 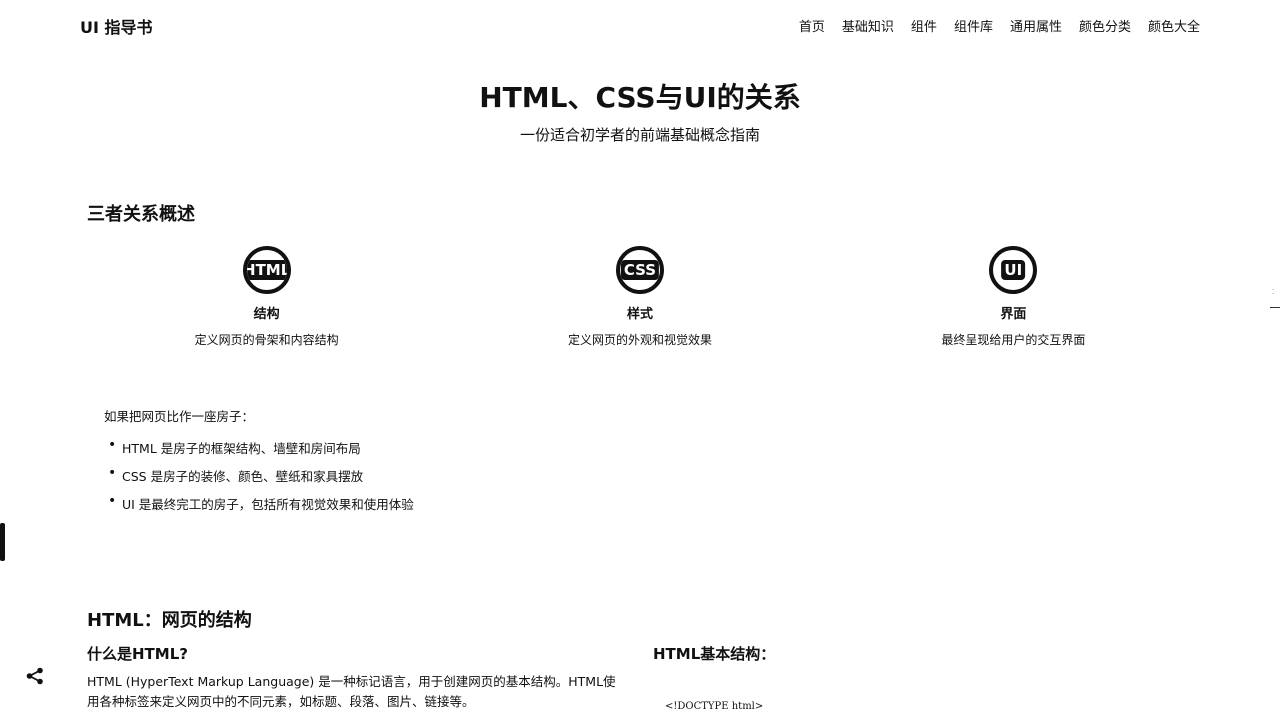 What do you see at coordinates (1105, 25) in the screenshot?
I see `nav-link-color-categories: 颜色分类` at bounding box center [1105, 25].